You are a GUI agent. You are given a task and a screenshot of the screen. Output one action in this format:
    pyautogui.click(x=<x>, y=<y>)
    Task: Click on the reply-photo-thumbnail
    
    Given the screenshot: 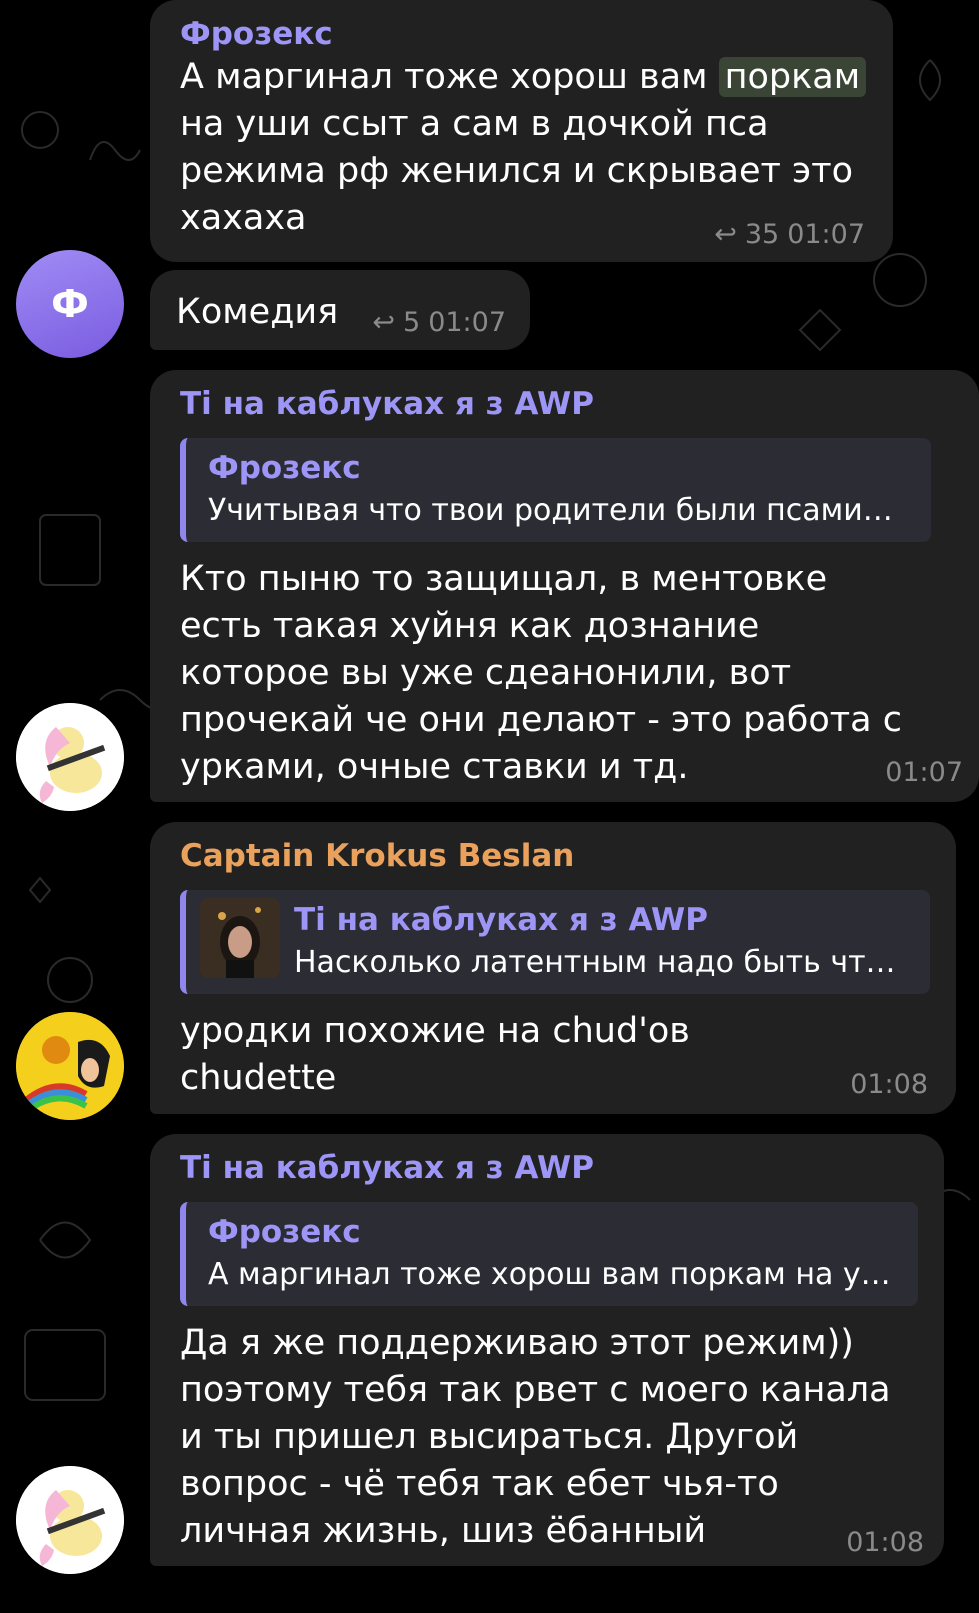 What is the action you would take?
    pyautogui.click(x=240, y=938)
    